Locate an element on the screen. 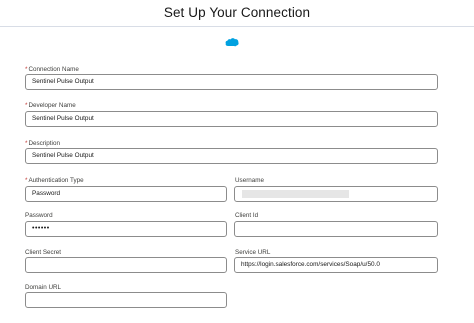 The width and height of the screenshot is (474, 323). username-field is located at coordinates (336, 194).